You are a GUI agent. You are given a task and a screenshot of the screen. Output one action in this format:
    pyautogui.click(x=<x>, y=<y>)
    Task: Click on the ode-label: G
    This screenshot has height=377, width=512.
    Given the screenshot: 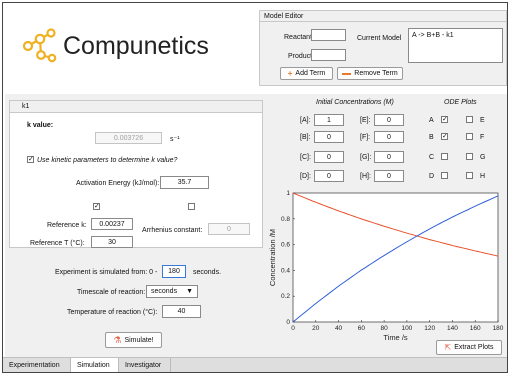 What is the action you would take?
    pyautogui.click(x=483, y=157)
    